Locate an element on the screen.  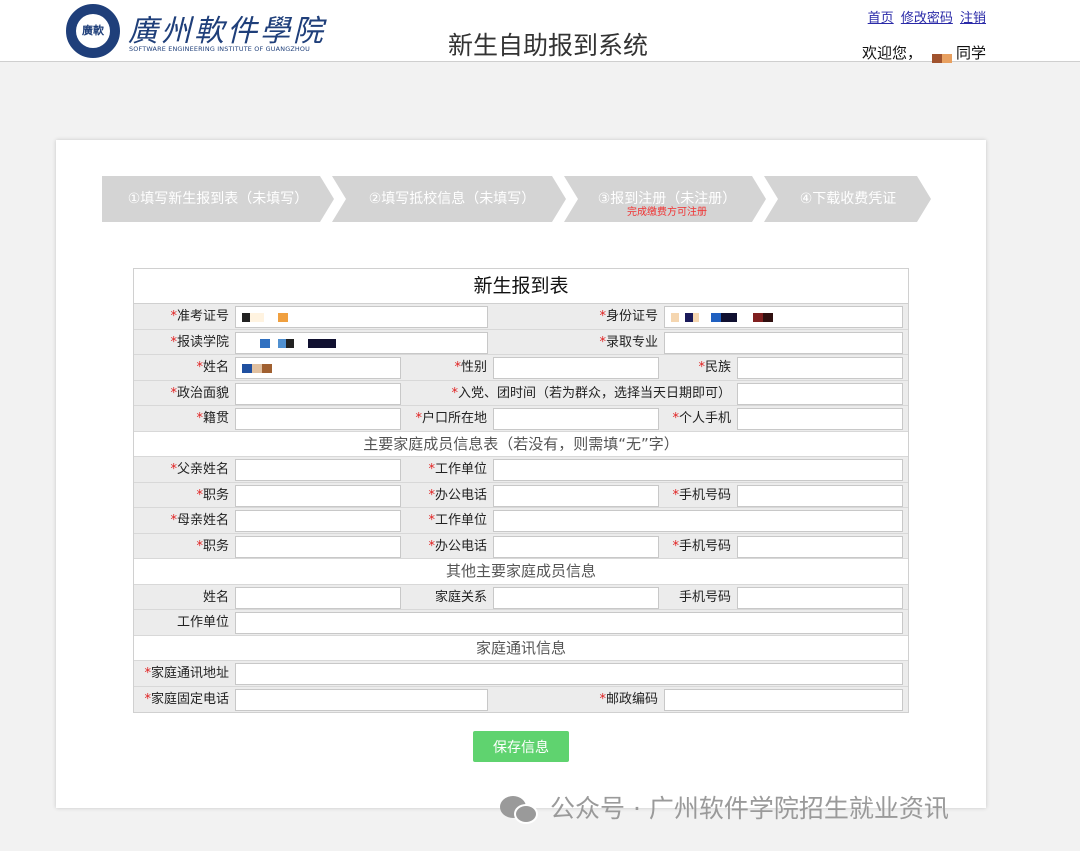
father-office-phone-input is located at coordinates (576, 495).